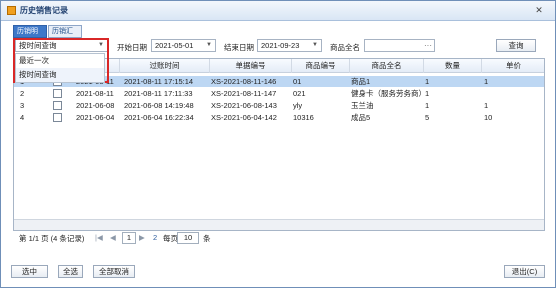 The image size is (556, 288). Describe the element at coordinates (22, 117) in the screenshot. I see `row-index: 4` at that location.